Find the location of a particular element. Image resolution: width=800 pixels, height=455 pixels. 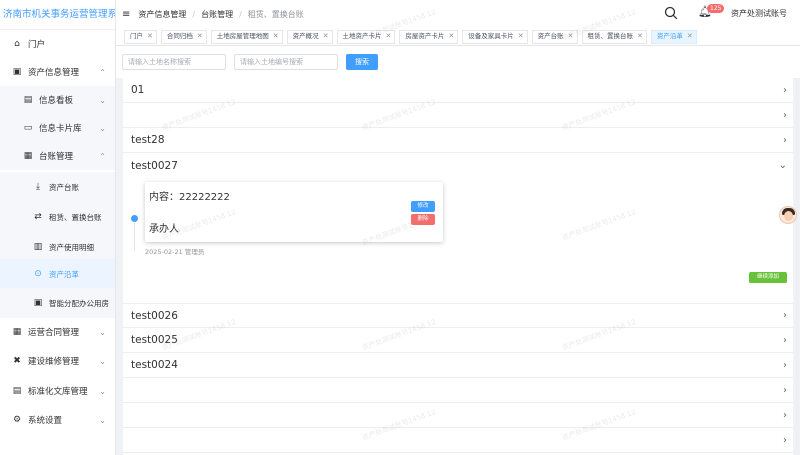

sidebar-item-label: 标准化文库管理 is located at coordinates (58, 392).